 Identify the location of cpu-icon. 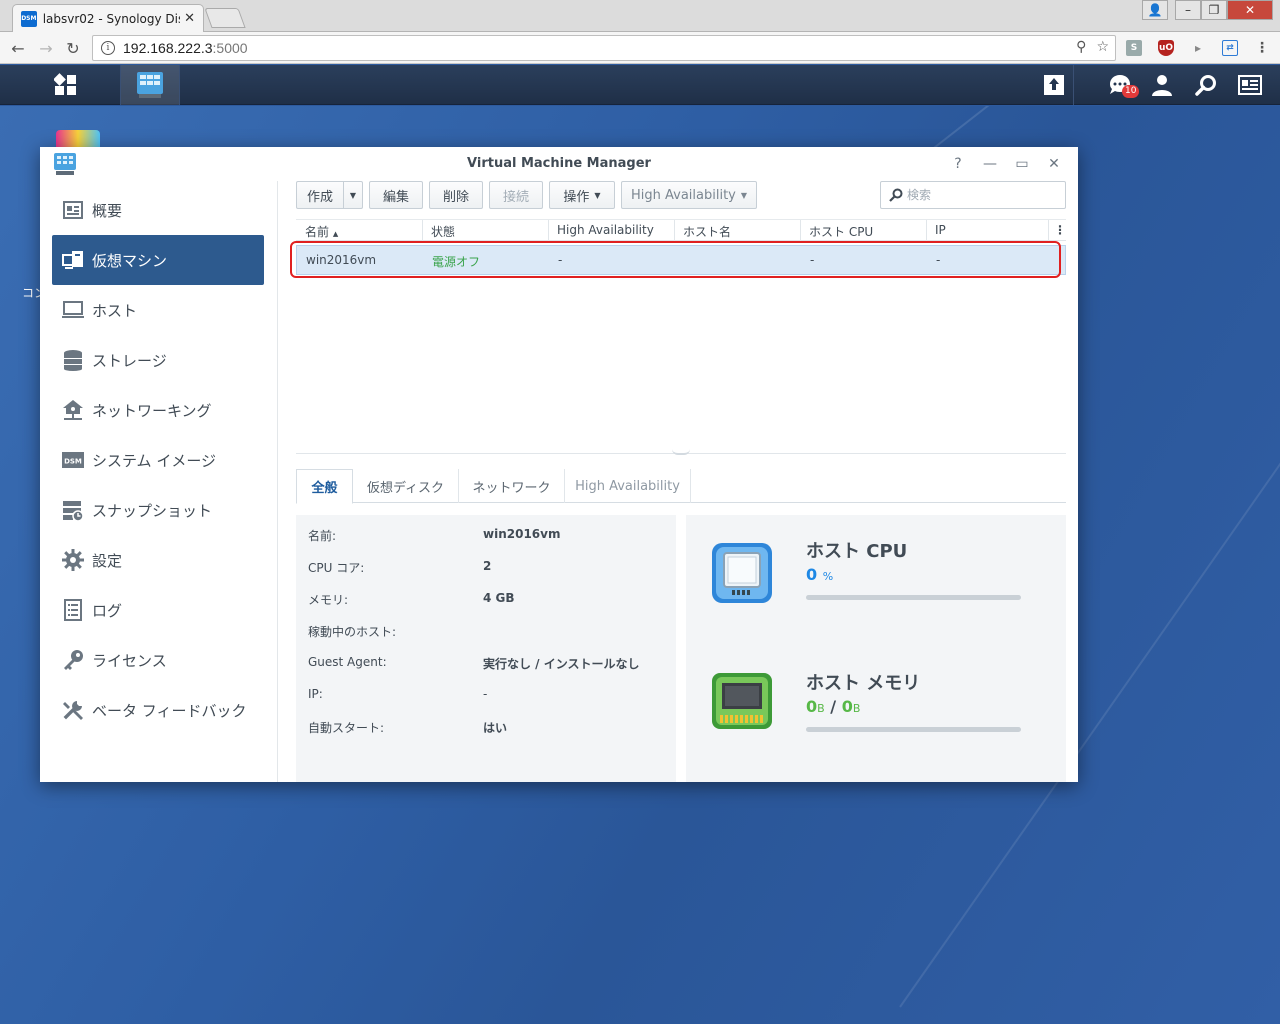
(742, 573).